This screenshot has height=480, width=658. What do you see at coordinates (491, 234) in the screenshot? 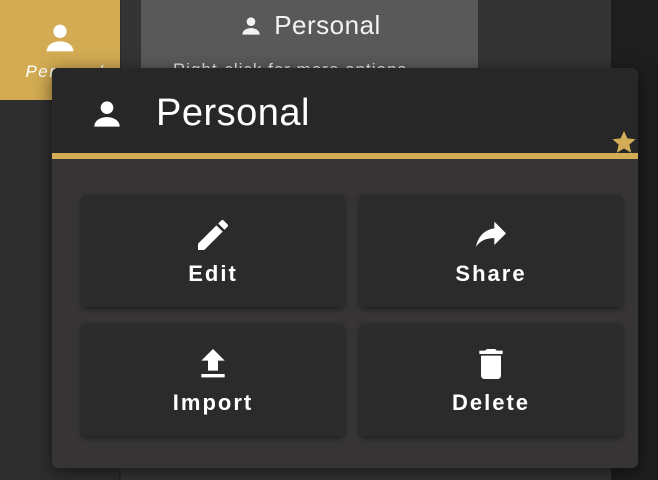
I see `share-arrow-icon` at bounding box center [491, 234].